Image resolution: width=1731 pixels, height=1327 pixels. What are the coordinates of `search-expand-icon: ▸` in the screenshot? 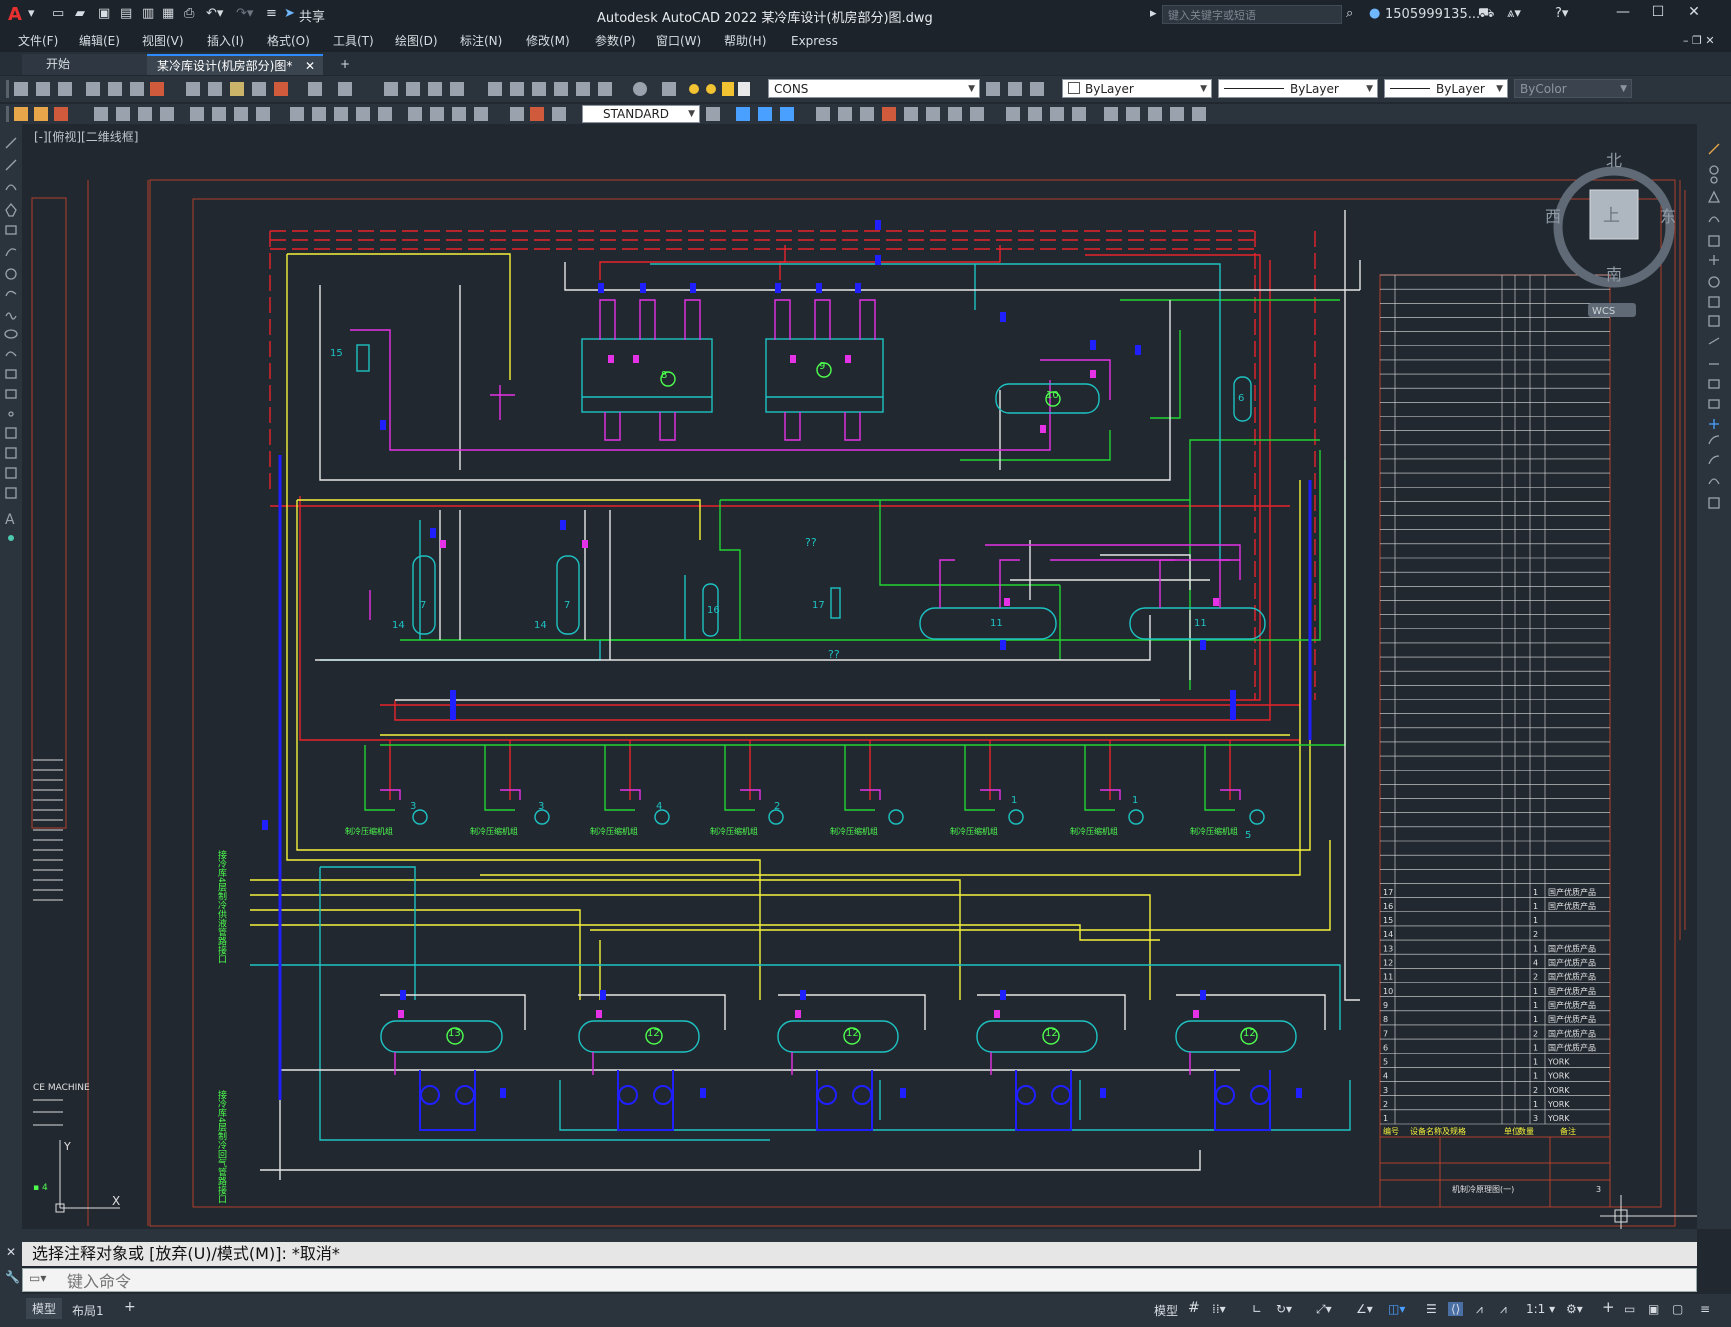 It's located at (1153, 13).